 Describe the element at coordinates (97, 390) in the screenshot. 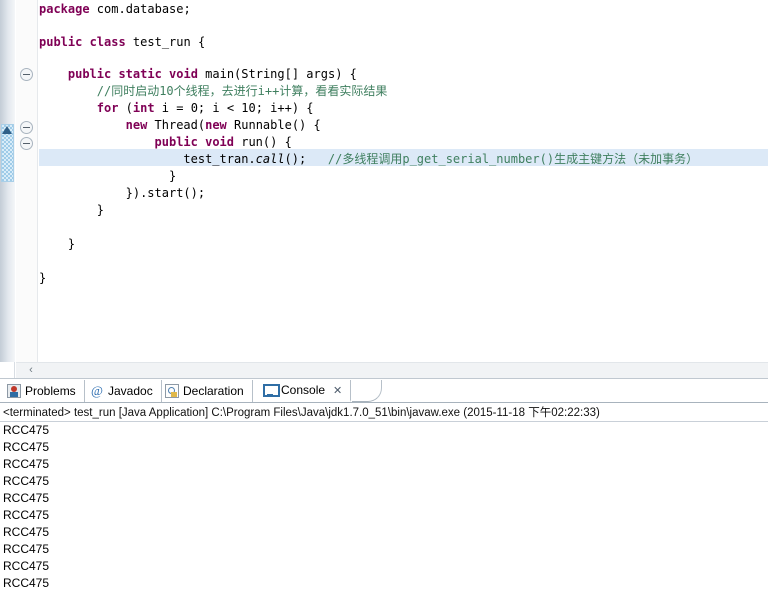

I see `javadoc-at-icon: @` at that location.